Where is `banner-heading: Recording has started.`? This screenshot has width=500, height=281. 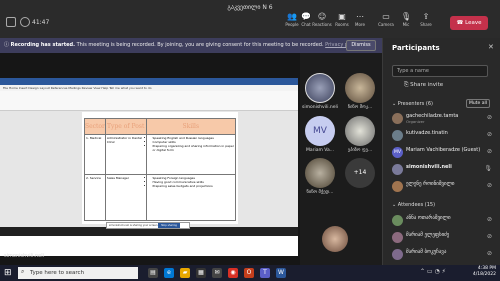
banner-heading: Recording has started. is located at coordinates (42, 45).